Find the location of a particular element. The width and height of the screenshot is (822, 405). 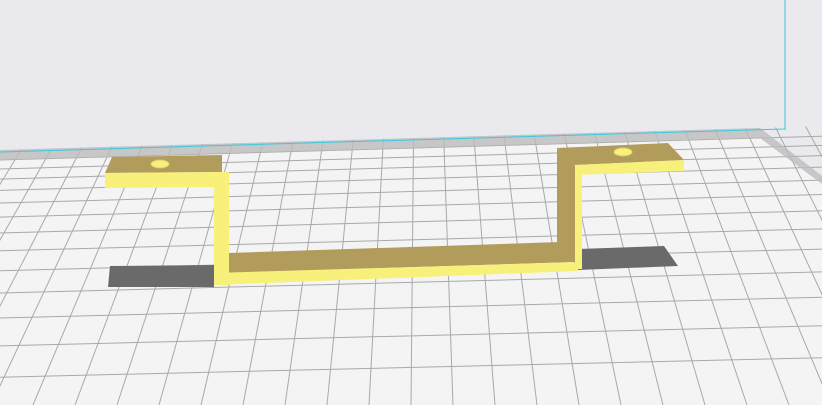

right-mounting-hole is located at coordinates (623, 152).